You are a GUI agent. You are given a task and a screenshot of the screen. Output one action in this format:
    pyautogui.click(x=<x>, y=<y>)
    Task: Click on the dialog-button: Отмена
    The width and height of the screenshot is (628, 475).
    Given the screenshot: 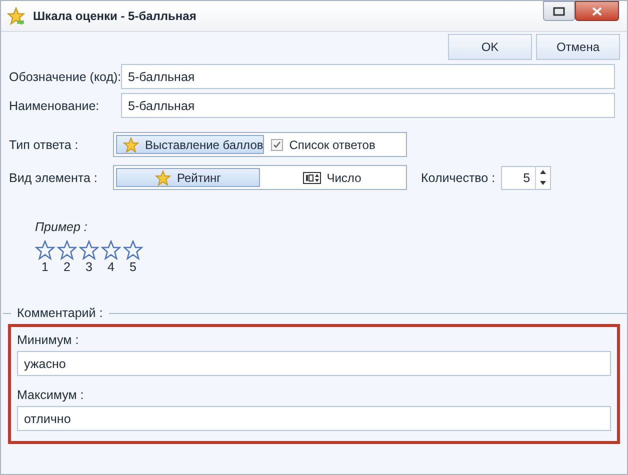 What is the action you would take?
    pyautogui.click(x=578, y=47)
    